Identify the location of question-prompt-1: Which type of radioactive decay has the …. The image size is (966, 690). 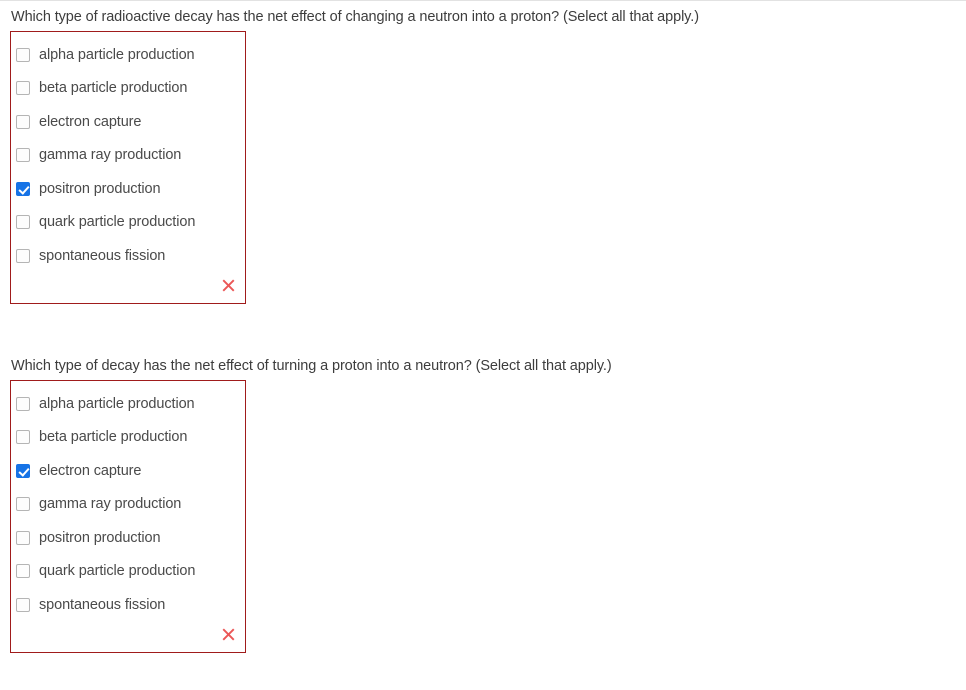
(355, 17).